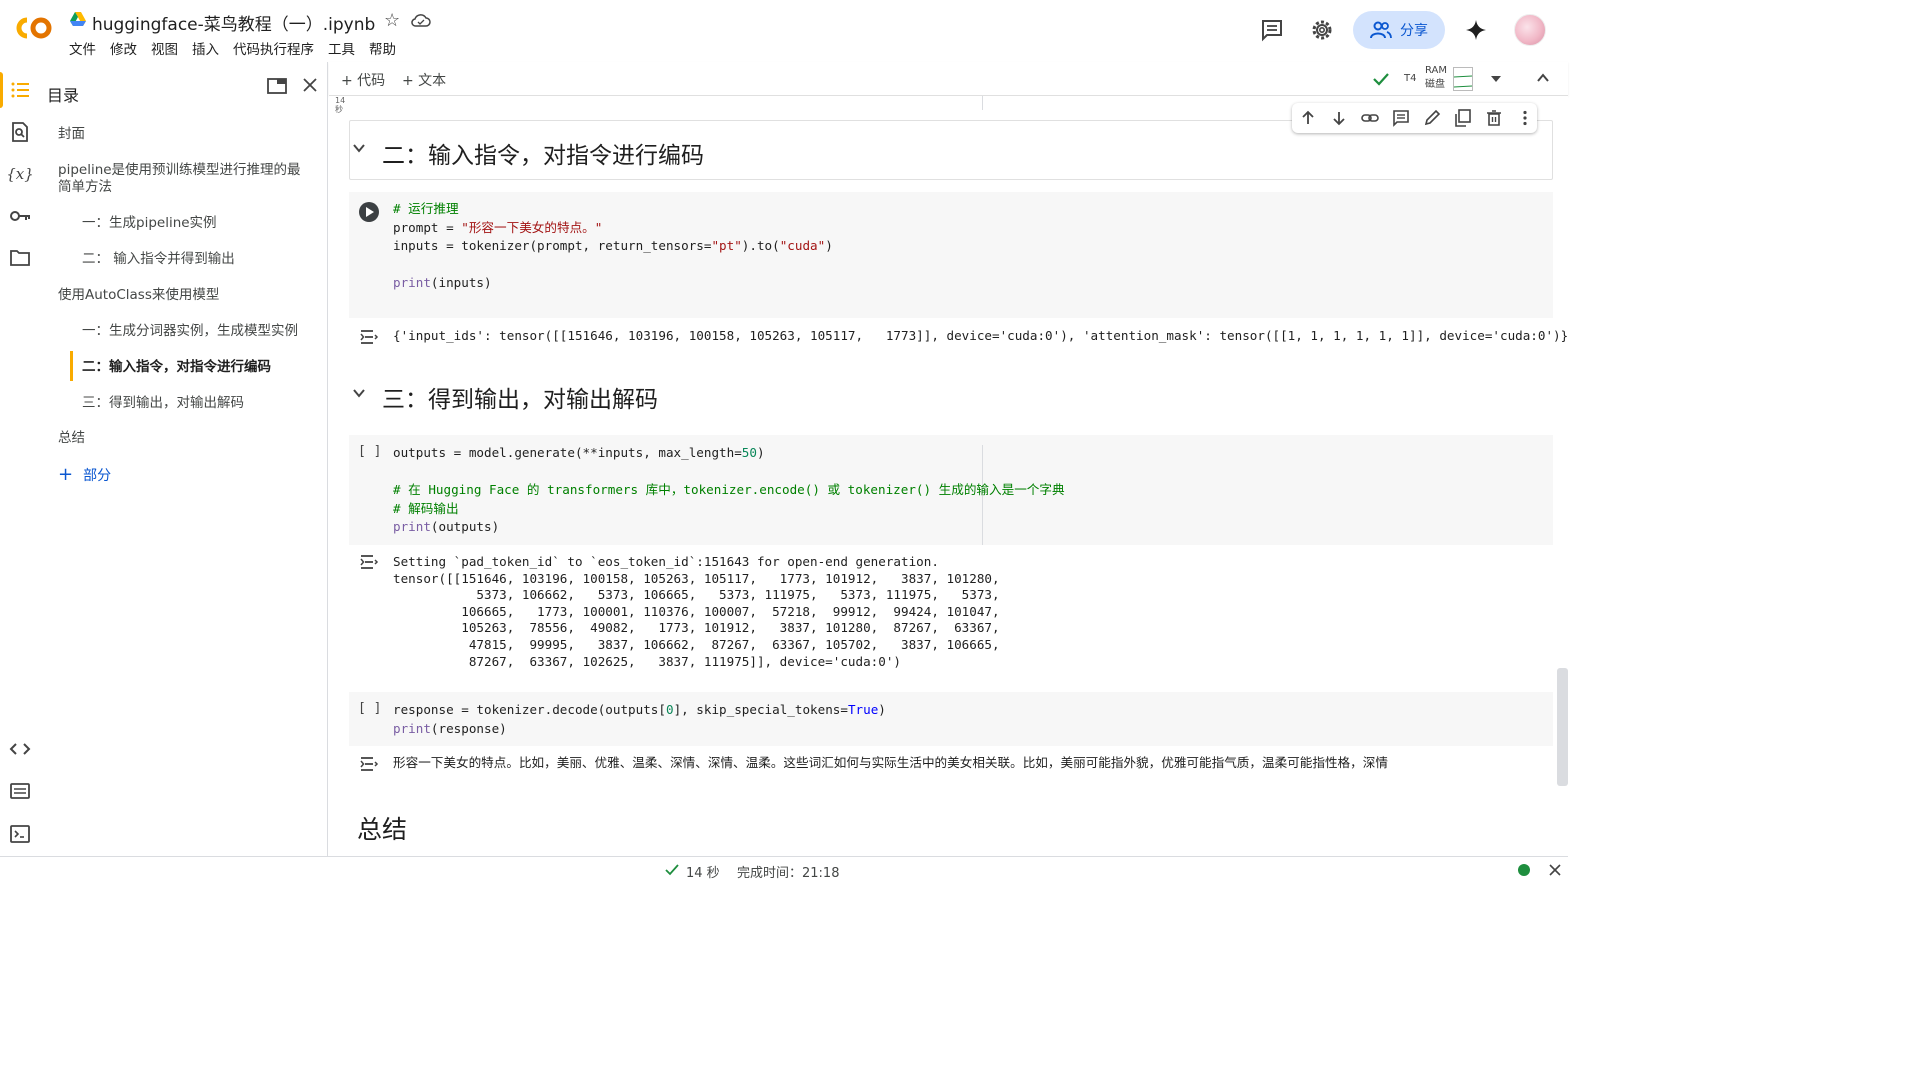 This screenshot has height=1080, width=1920. What do you see at coordinates (1414, 31) in the screenshot?
I see `share-label: 分享` at bounding box center [1414, 31].